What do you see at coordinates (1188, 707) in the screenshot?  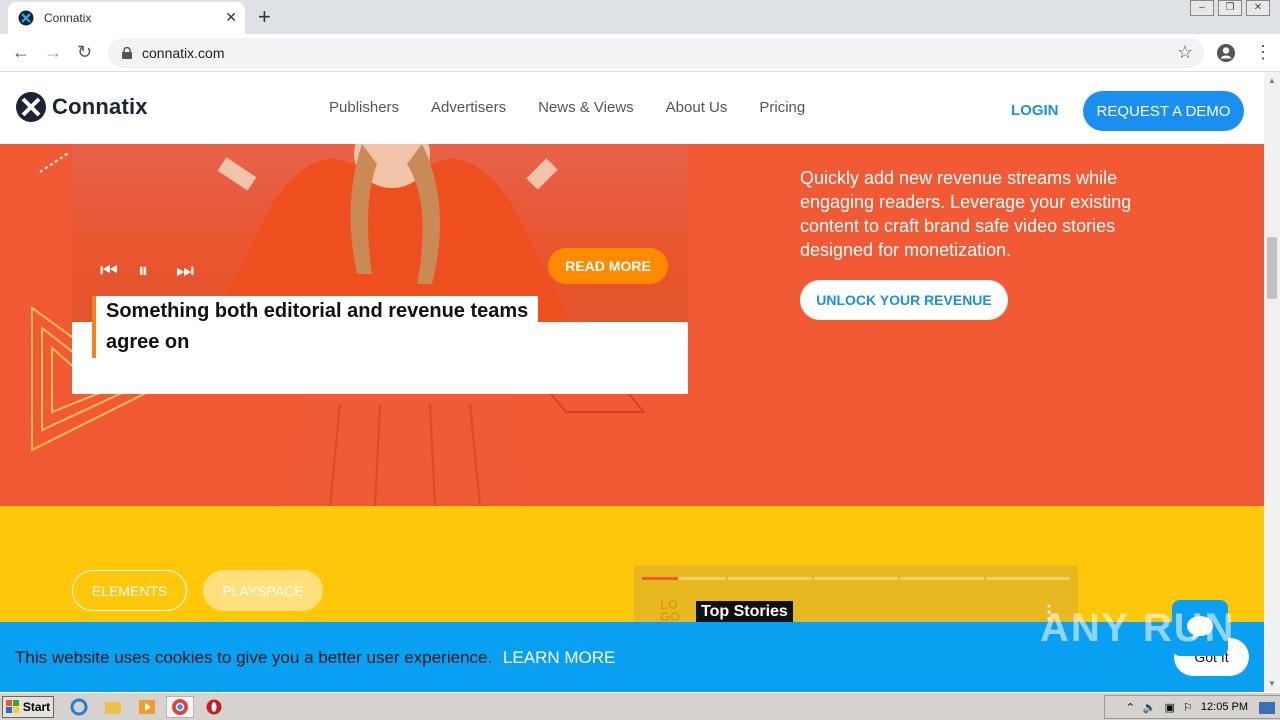 I see `flag-icon: ⚐` at bounding box center [1188, 707].